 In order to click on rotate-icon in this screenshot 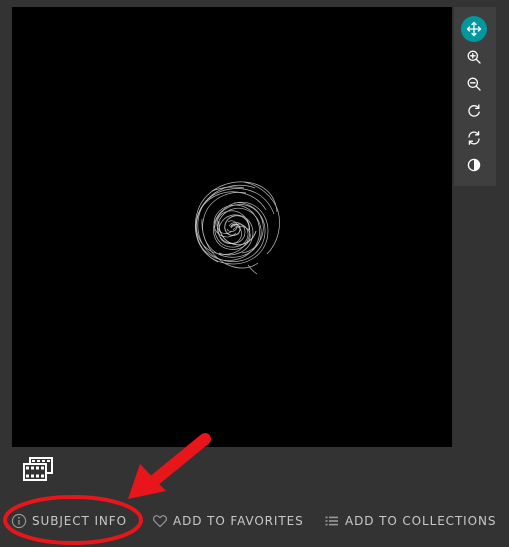, I will do `click(474, 110)`.